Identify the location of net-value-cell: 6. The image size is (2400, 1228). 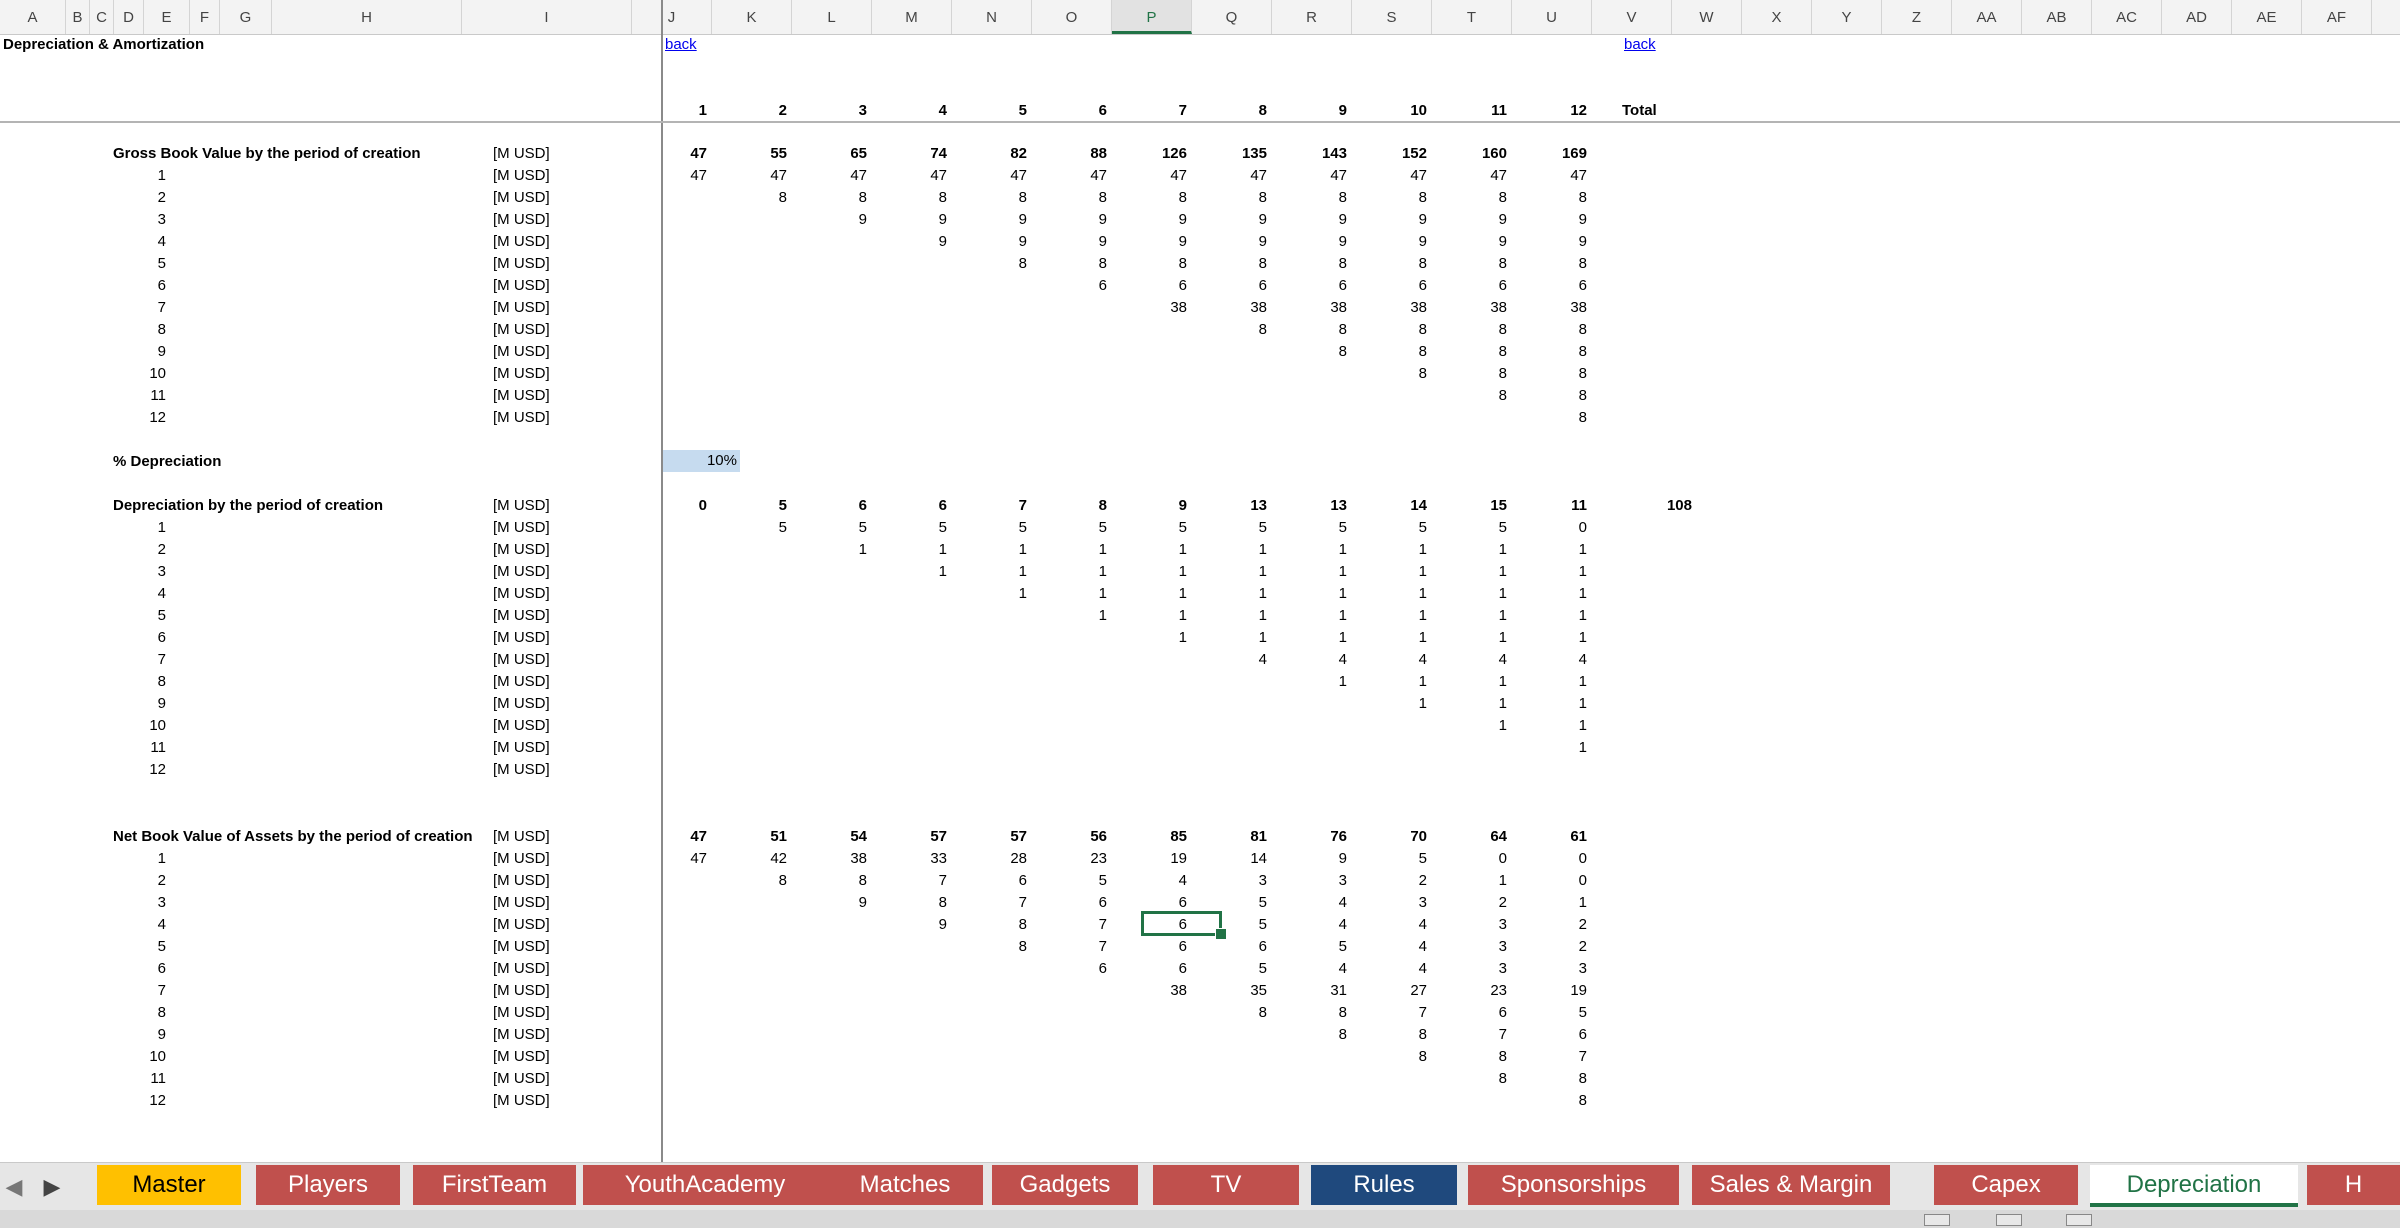
(1149, 903).